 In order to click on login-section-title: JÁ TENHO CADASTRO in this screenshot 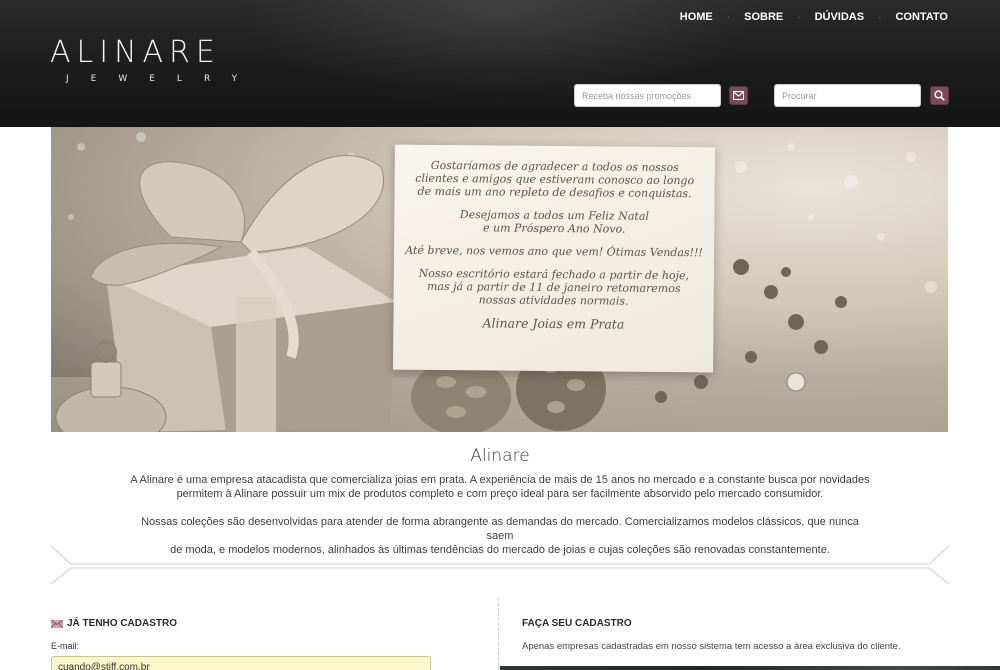, I will do `click(114, 623)`.